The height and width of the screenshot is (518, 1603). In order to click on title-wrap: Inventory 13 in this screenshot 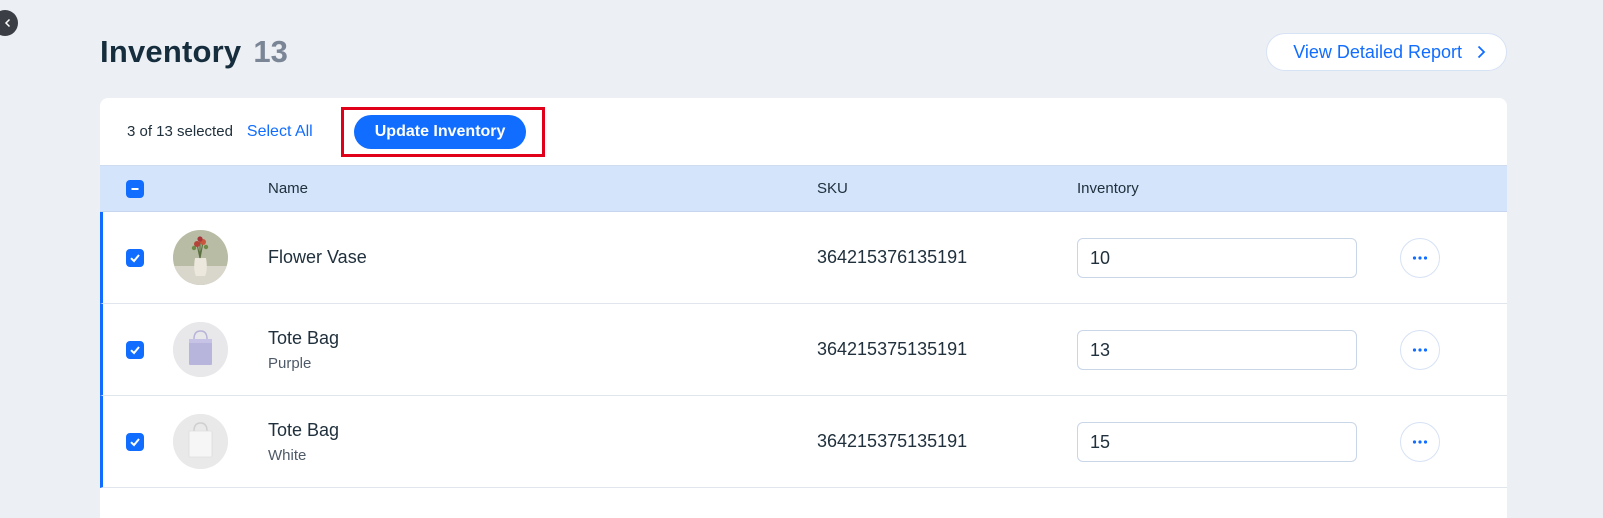, I will do `click(194, 52)`.